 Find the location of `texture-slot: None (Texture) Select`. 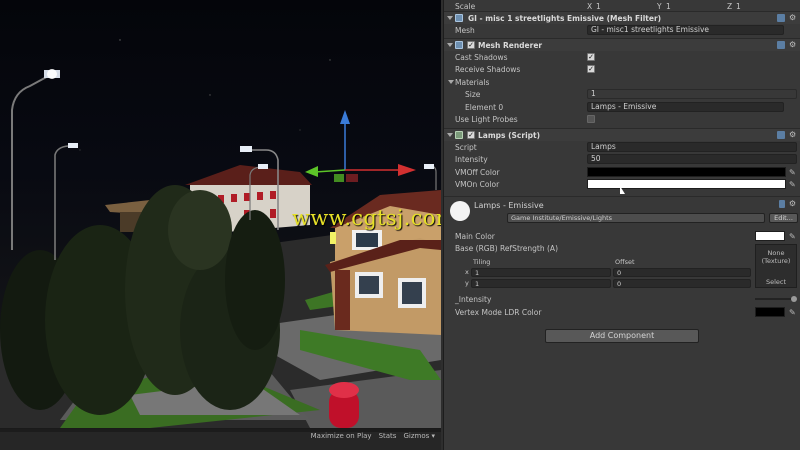

texture-slot: None (Texture) Select is located at coordinates (776, 266).